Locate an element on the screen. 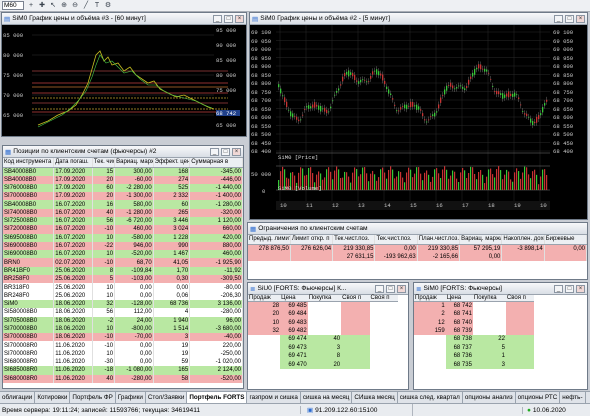 The width and height of the screenshot is (590, 416). table-row: BR41BF0 25.06.2020 8 -109,84 1,70 -11,92 is located at coordinates (123, 271).